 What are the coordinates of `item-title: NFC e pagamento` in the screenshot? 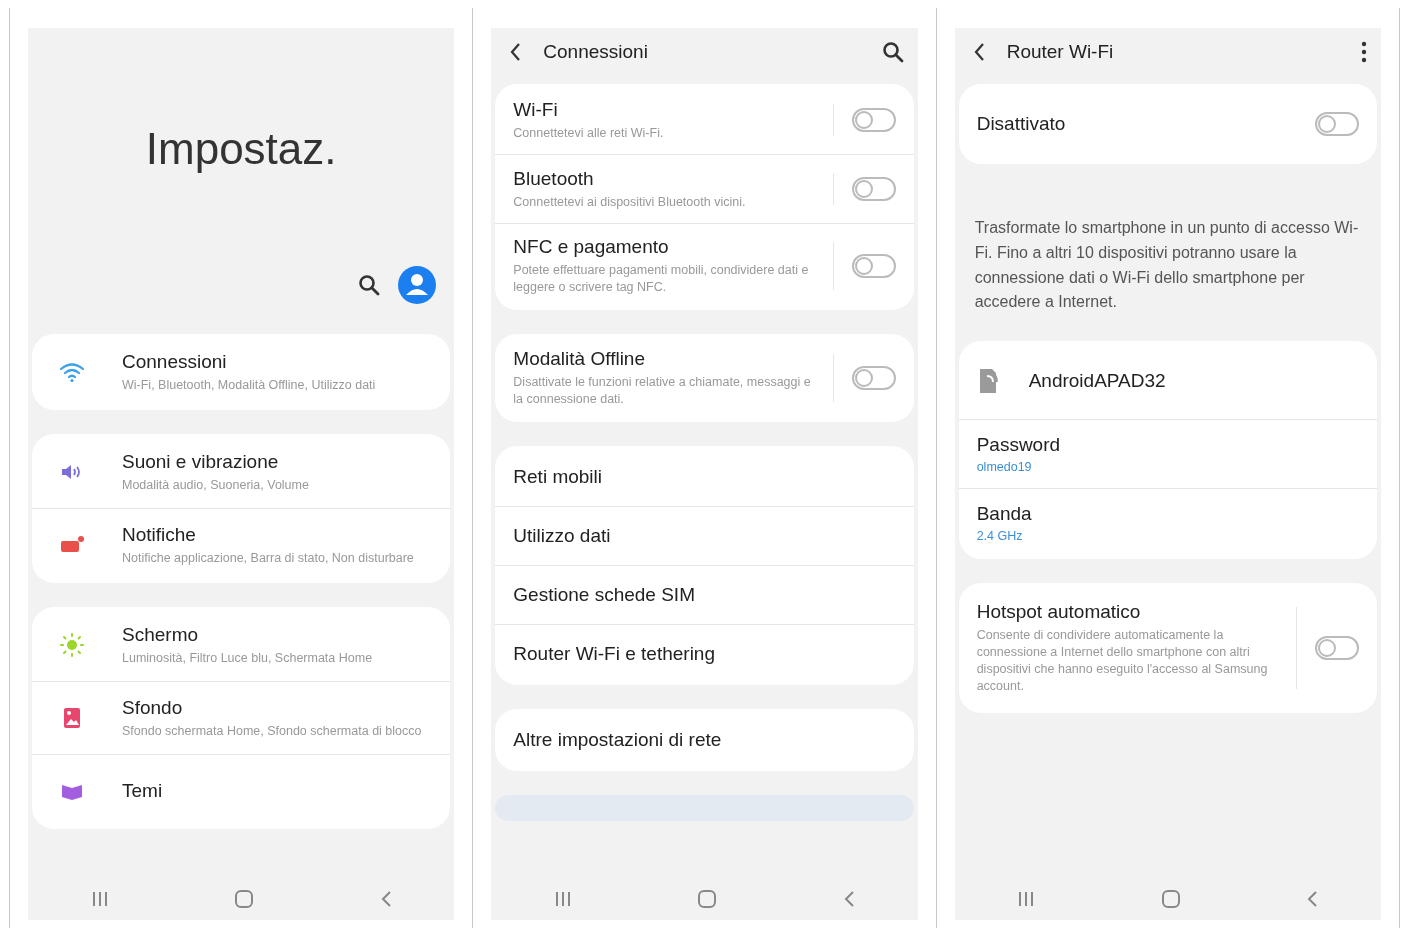 It's located at (591, 247).